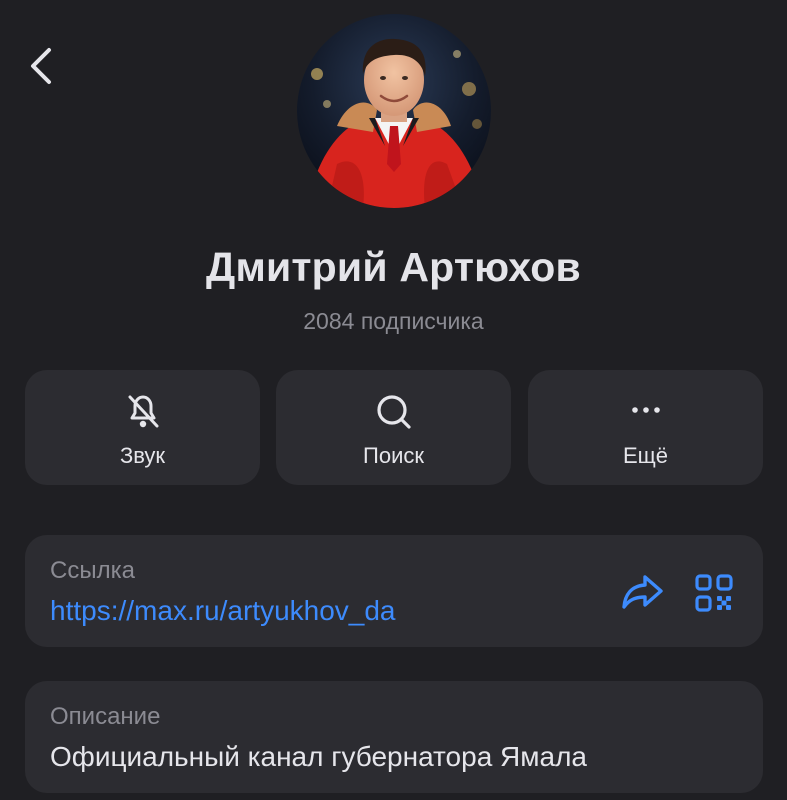 This screenshot has width=787, height=800. I want to click on share-button, so click(642, 592).